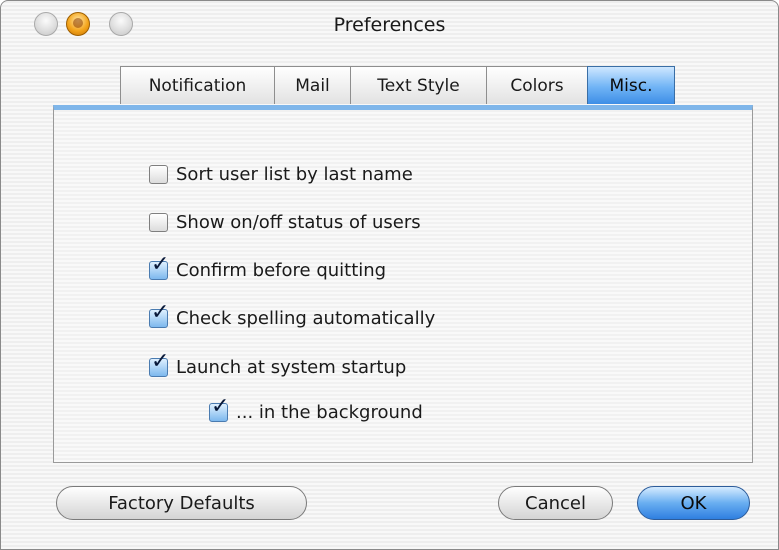 The image size is (779, 550). I want to click on option-sort-user-list: Sort user list by last name, so click(281, 174).